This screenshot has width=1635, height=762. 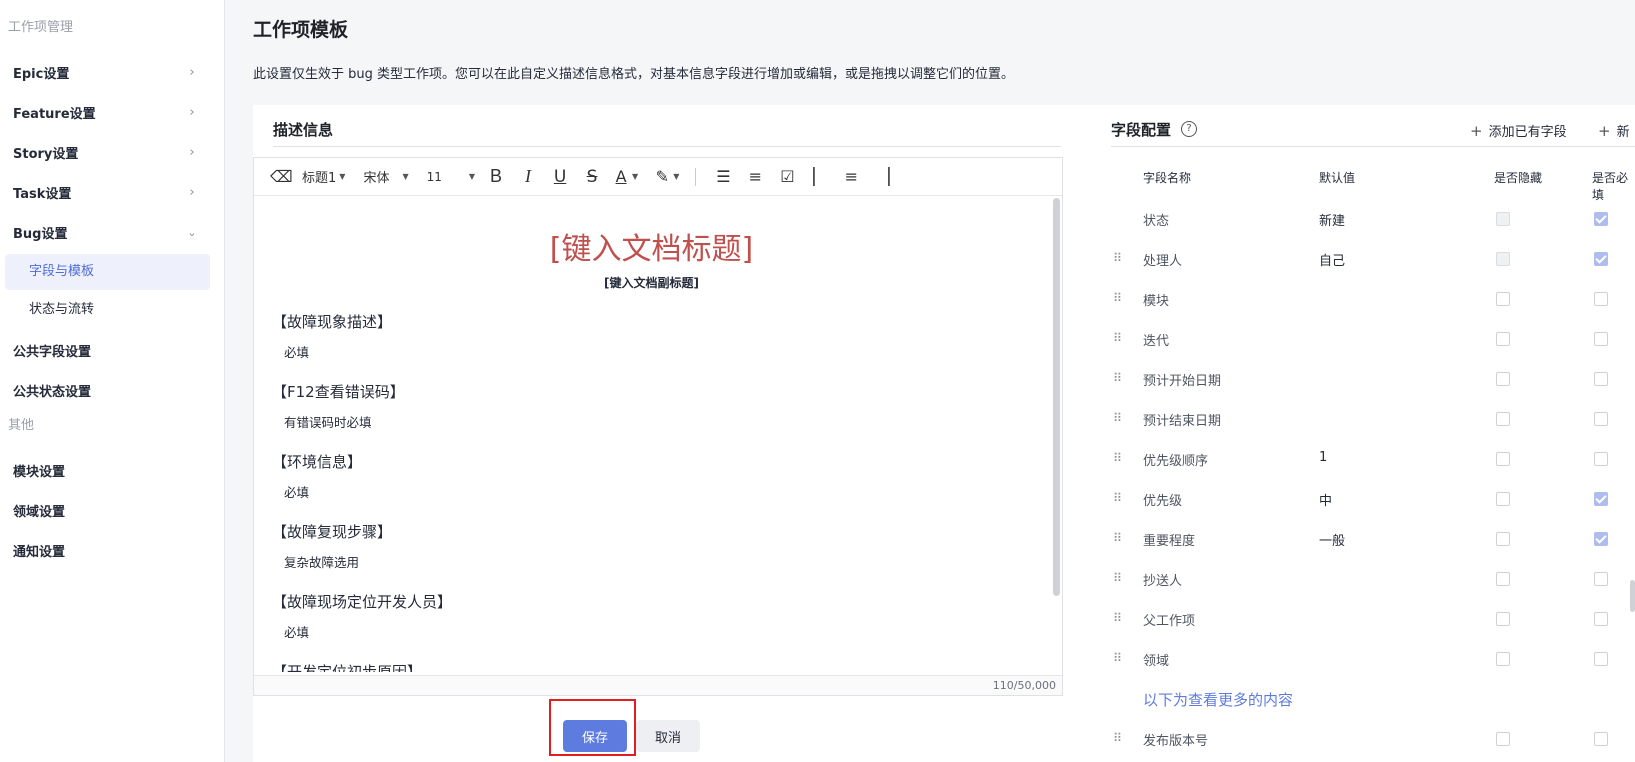 I want to click on sidebar-item-label: Epic设置, so click(x=41, y=74).